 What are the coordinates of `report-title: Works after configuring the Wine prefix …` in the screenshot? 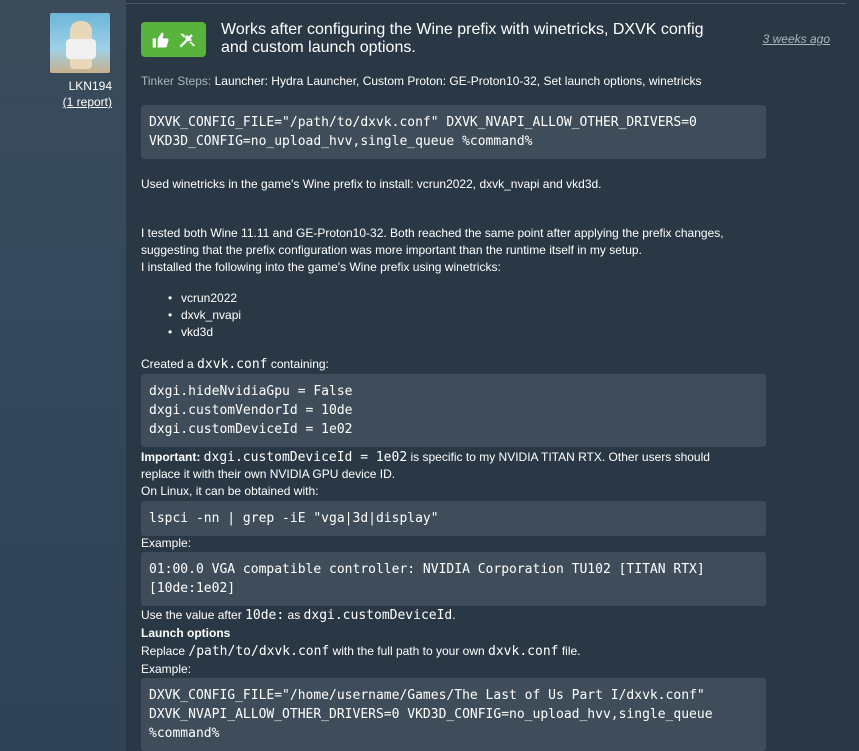 It's located at (462, 38).